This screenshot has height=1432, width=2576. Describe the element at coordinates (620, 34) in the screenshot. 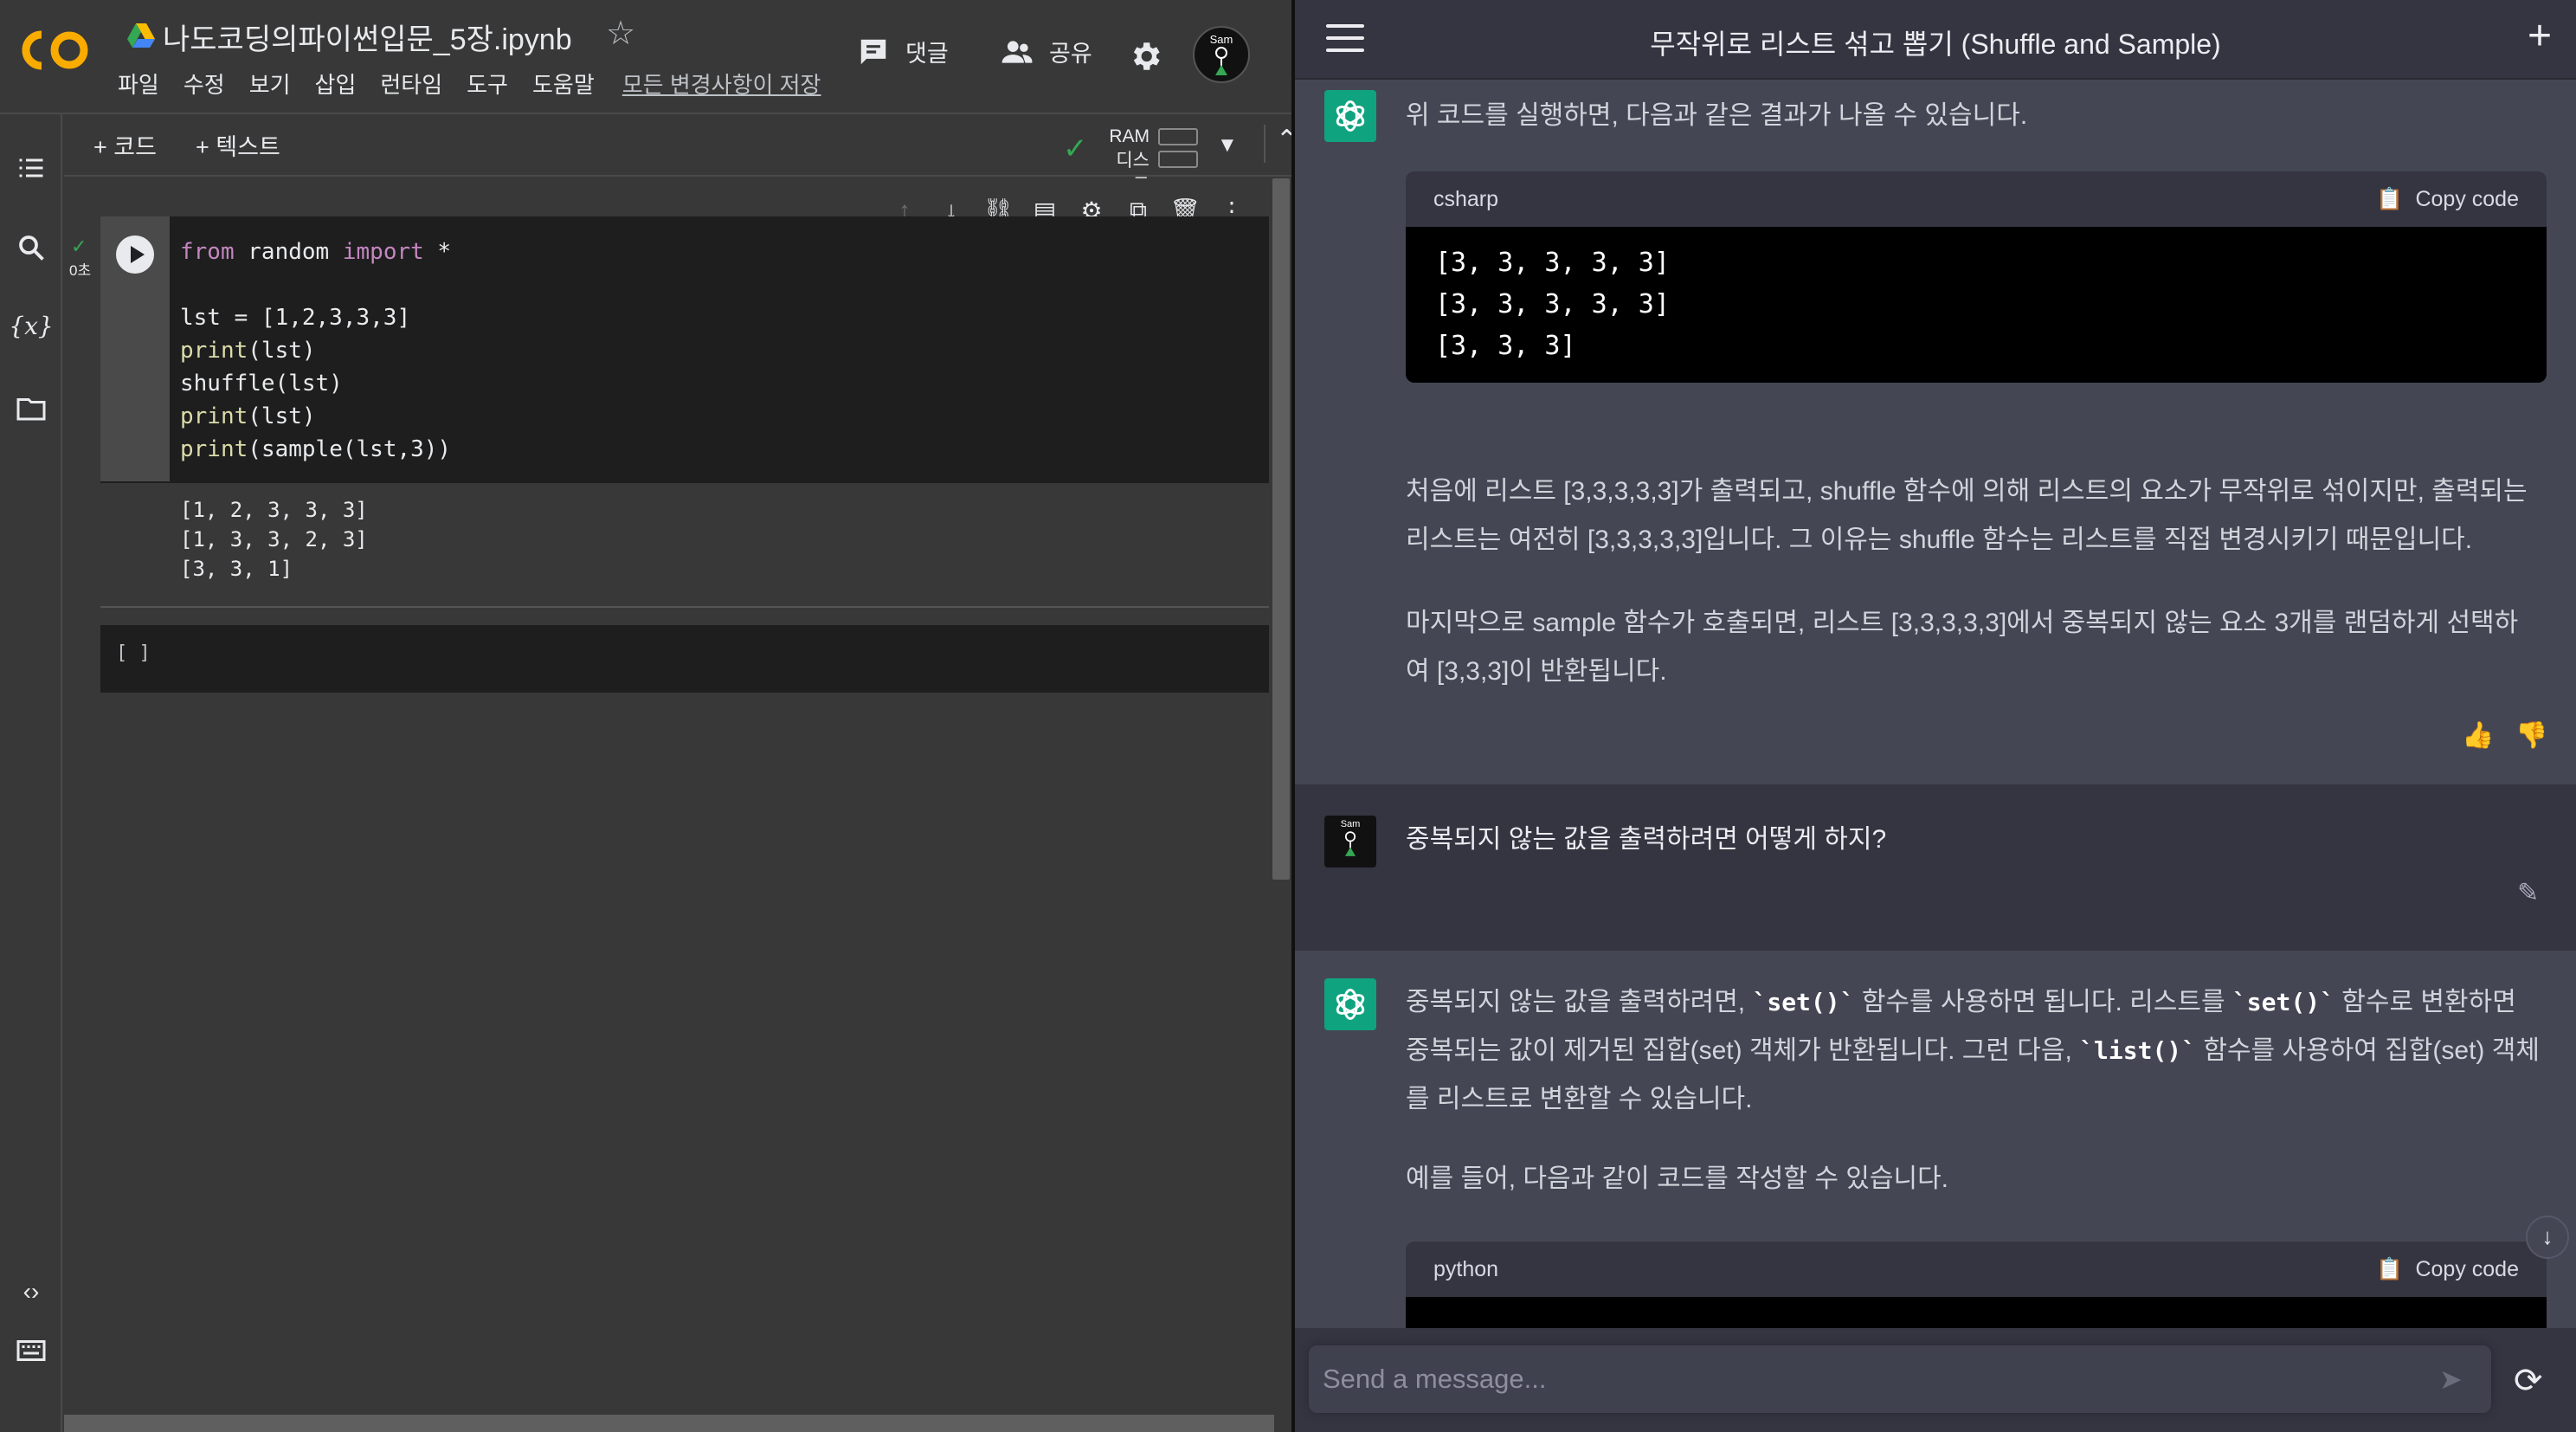

I see `star-icon: ☆` at that location.